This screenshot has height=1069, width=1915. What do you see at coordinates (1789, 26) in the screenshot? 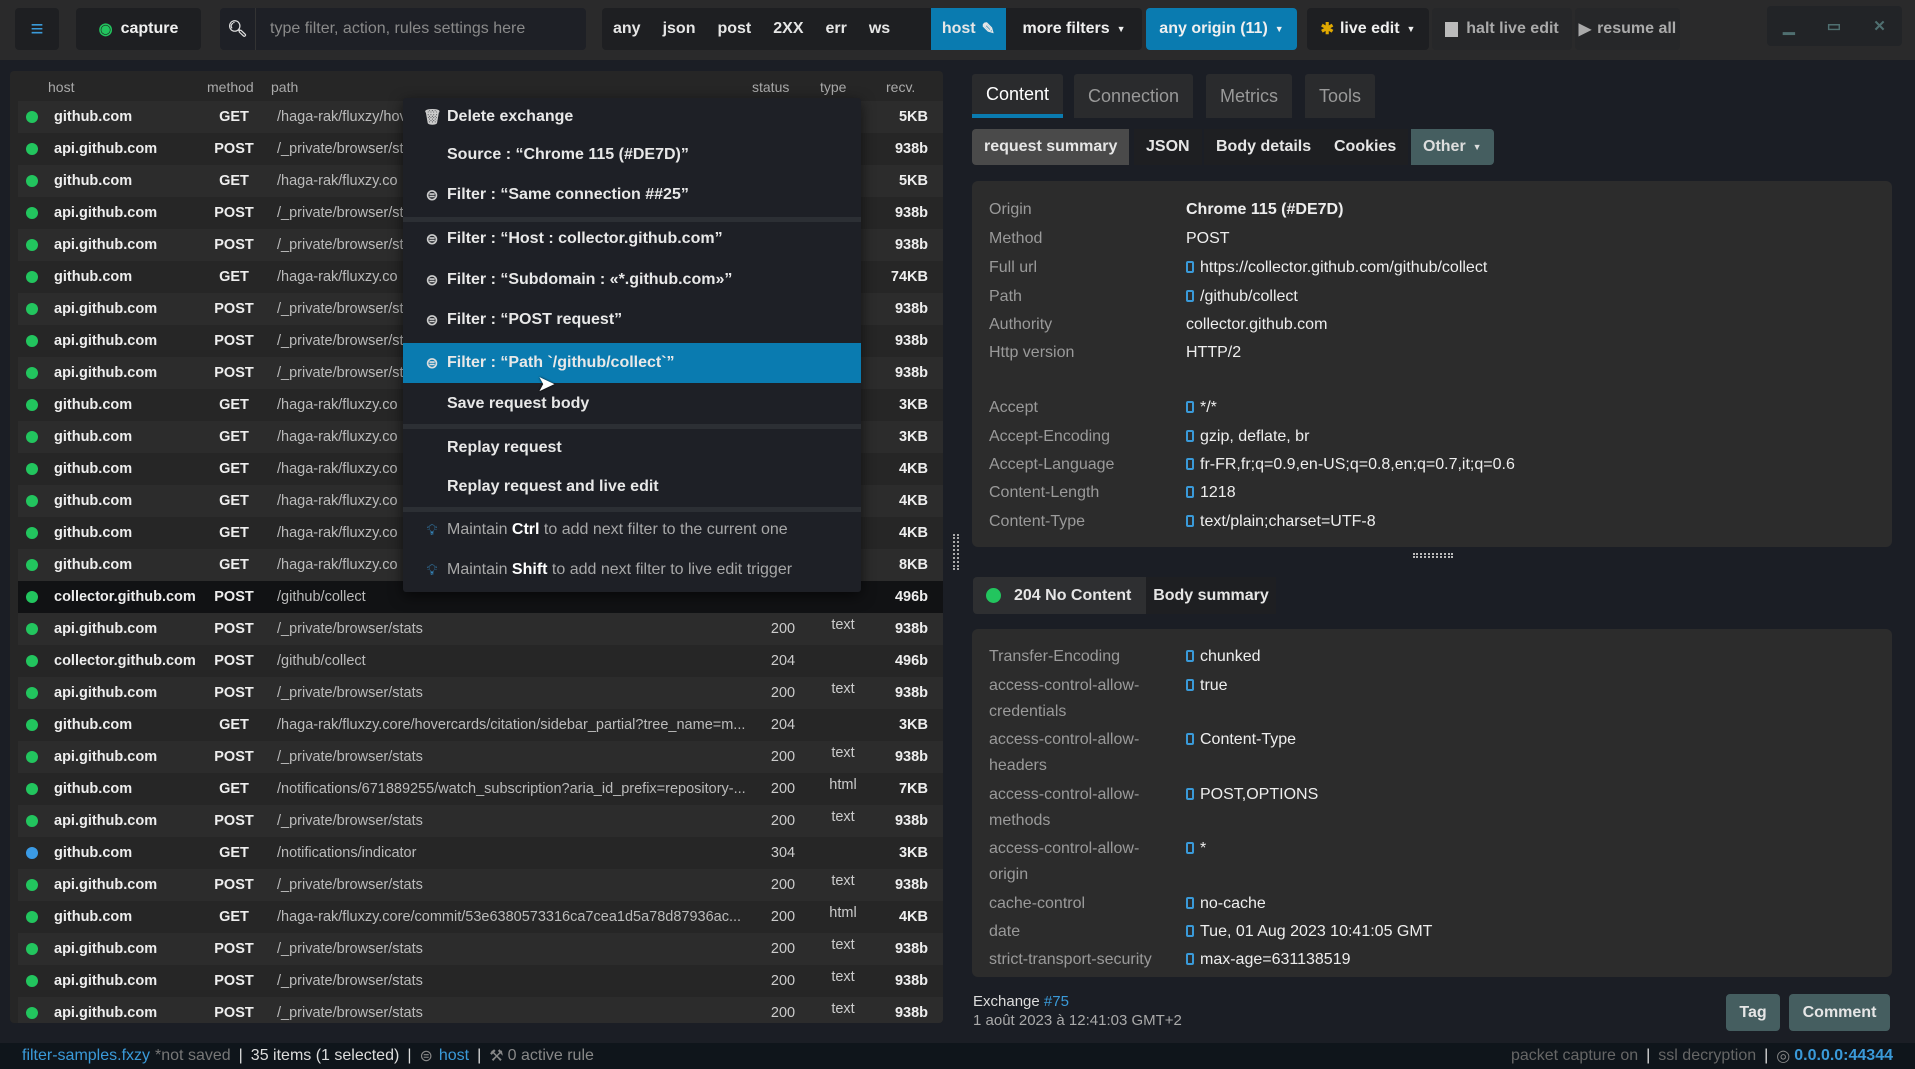
I see `minimize-icon: ▁` at bounding box center [1789, 26].